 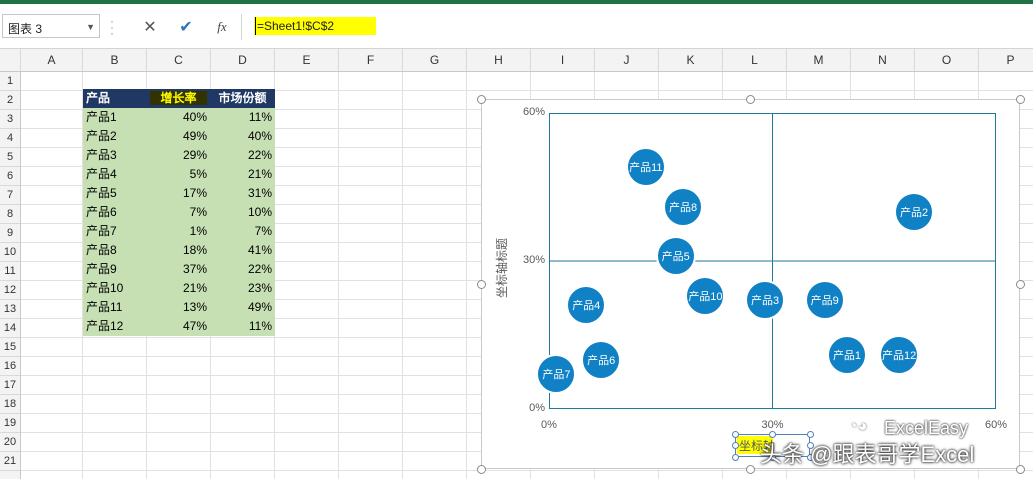 I want to click on table-cell: 13%, so click(x=178, y=307).